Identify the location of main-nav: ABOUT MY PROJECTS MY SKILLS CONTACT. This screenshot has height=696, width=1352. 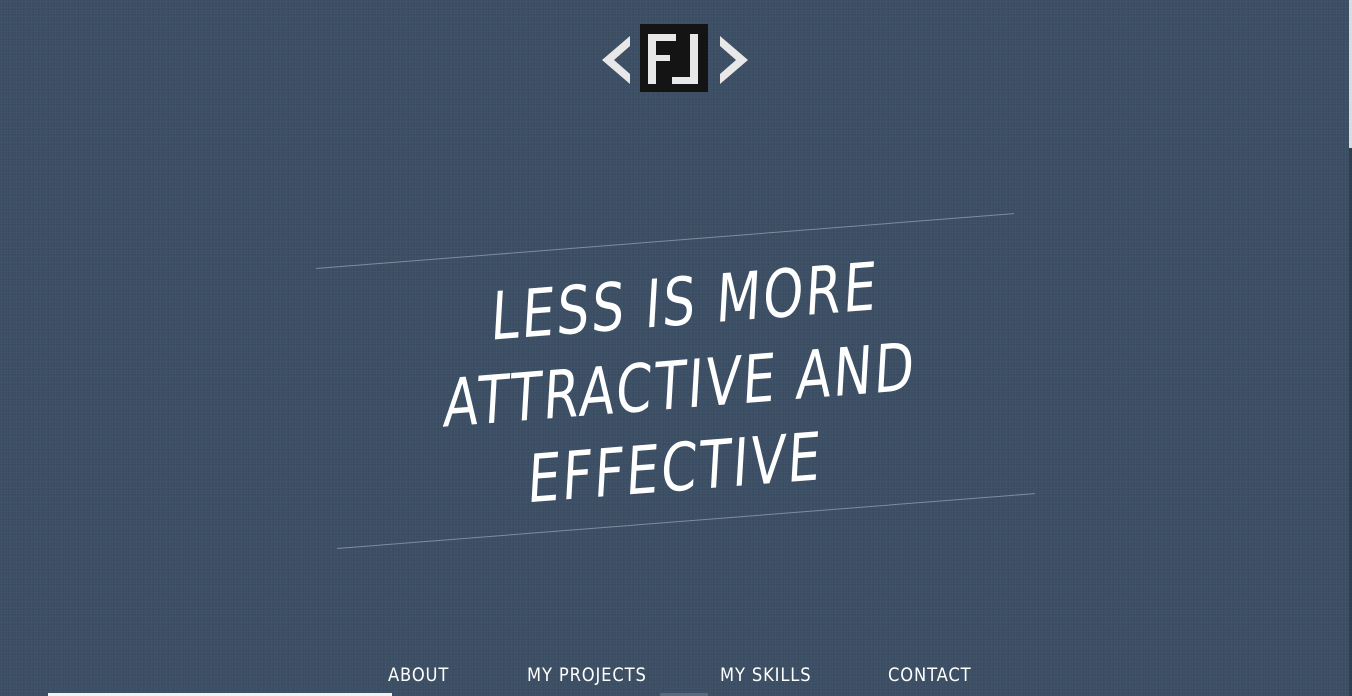
(676, 676).